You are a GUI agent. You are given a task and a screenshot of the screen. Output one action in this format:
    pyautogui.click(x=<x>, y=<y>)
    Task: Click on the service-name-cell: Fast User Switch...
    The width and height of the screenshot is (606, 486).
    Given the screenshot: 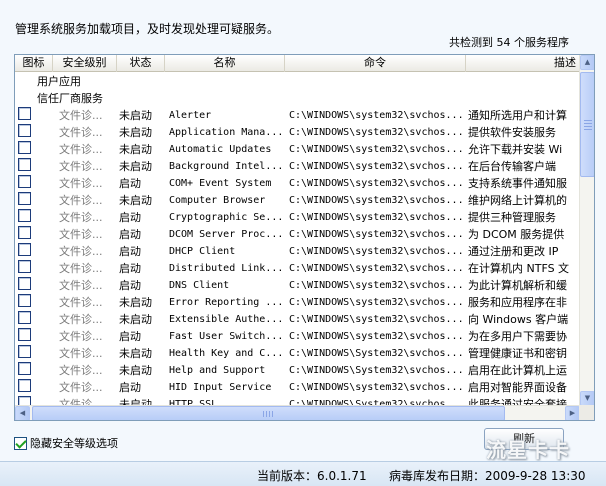 What is the action you would take?
    pyautogui.click(x=226, y=336)
    